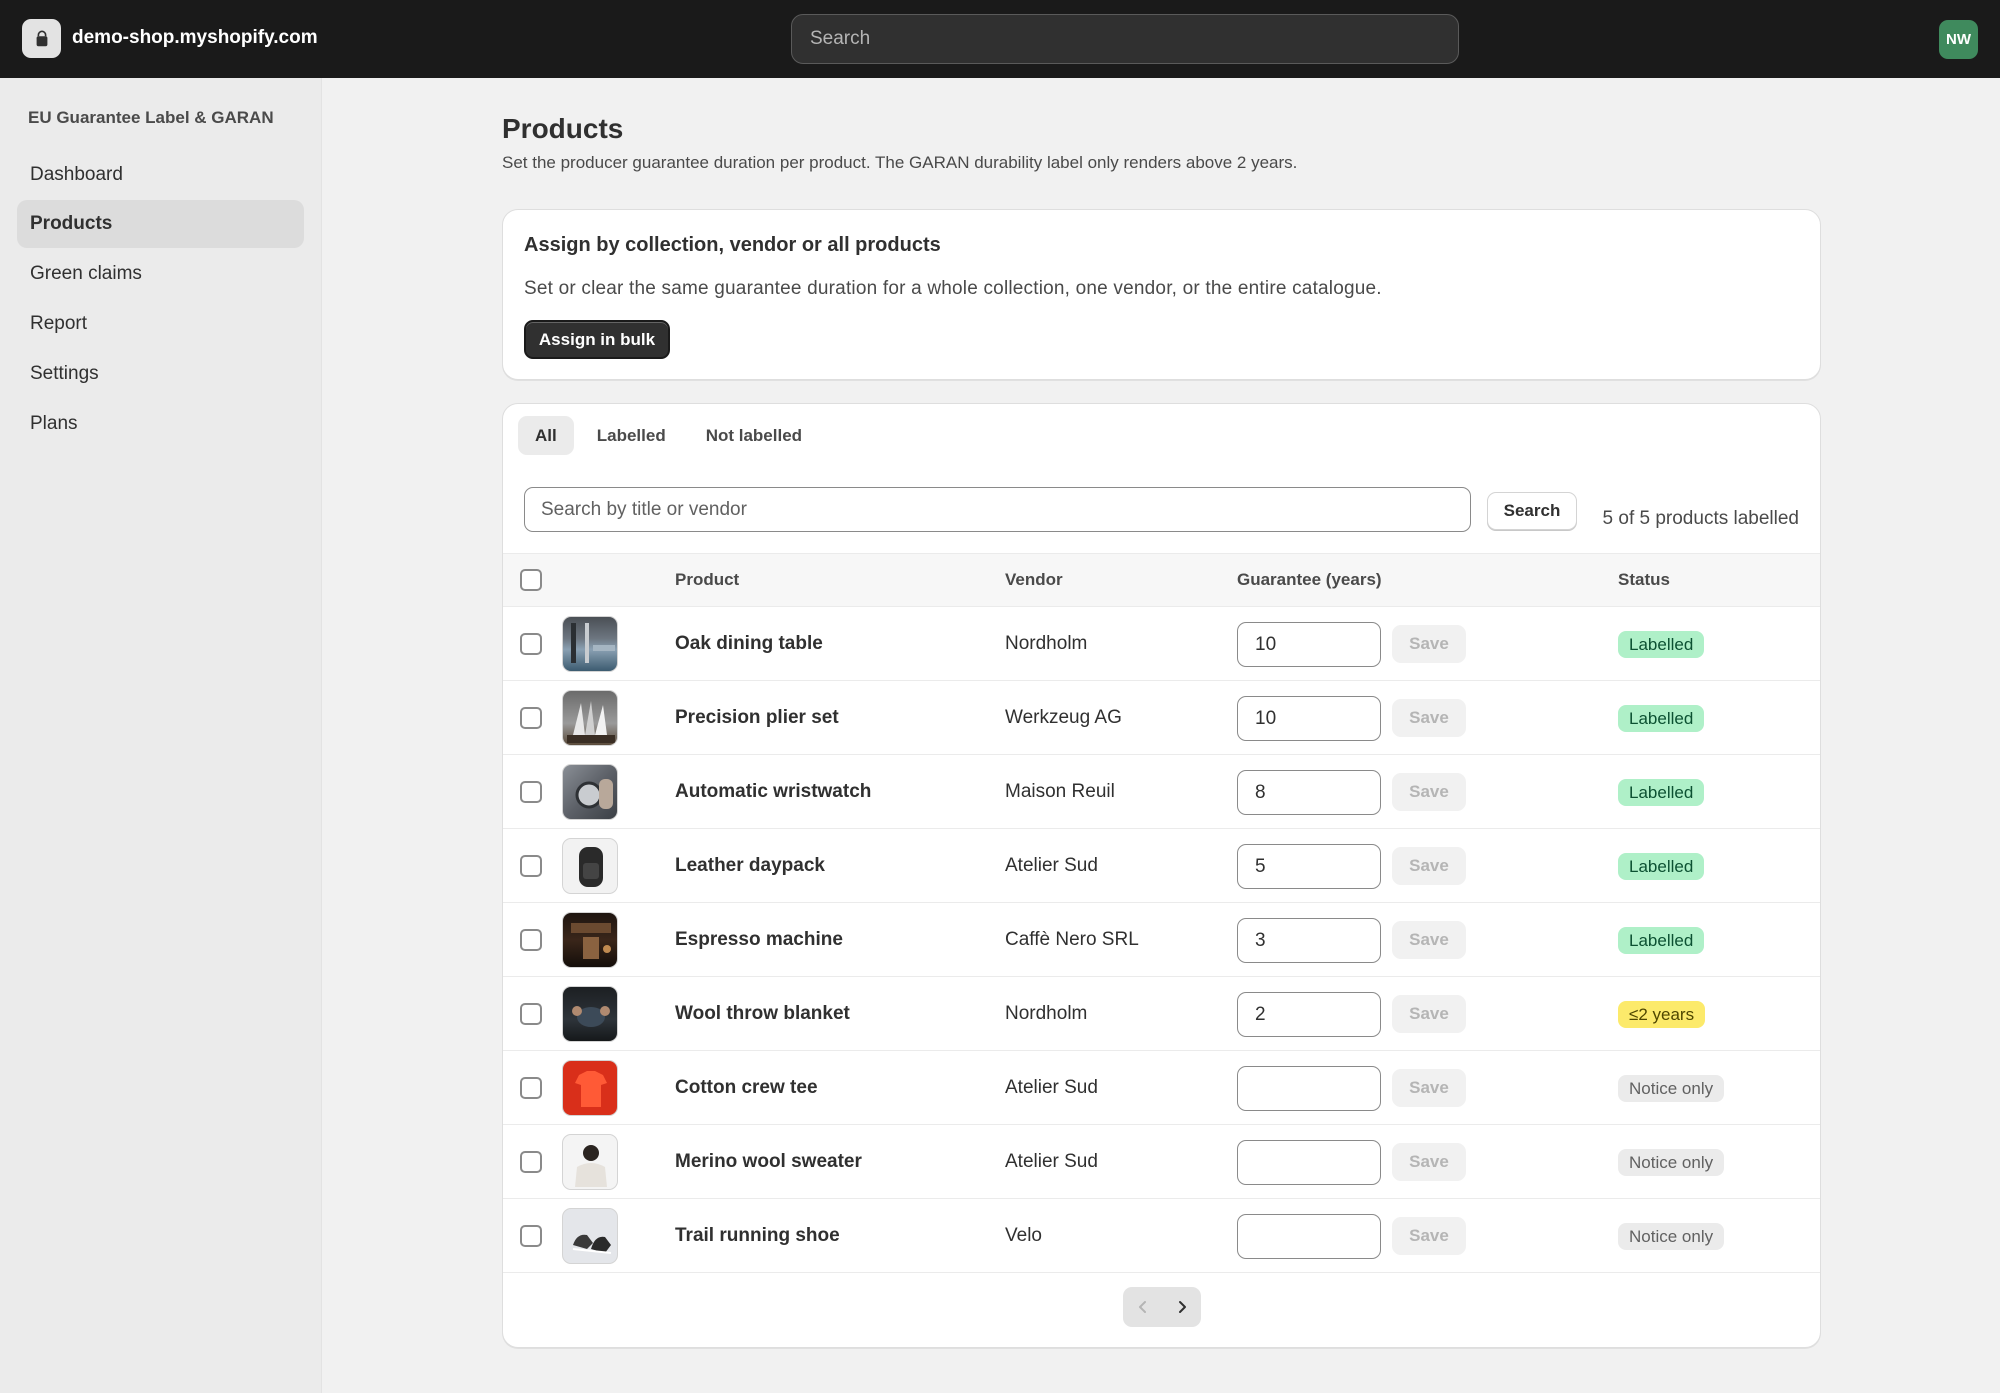 The image size is (2000, 1393). I want to click on product-title: Oak dining table, so click(749, 644).